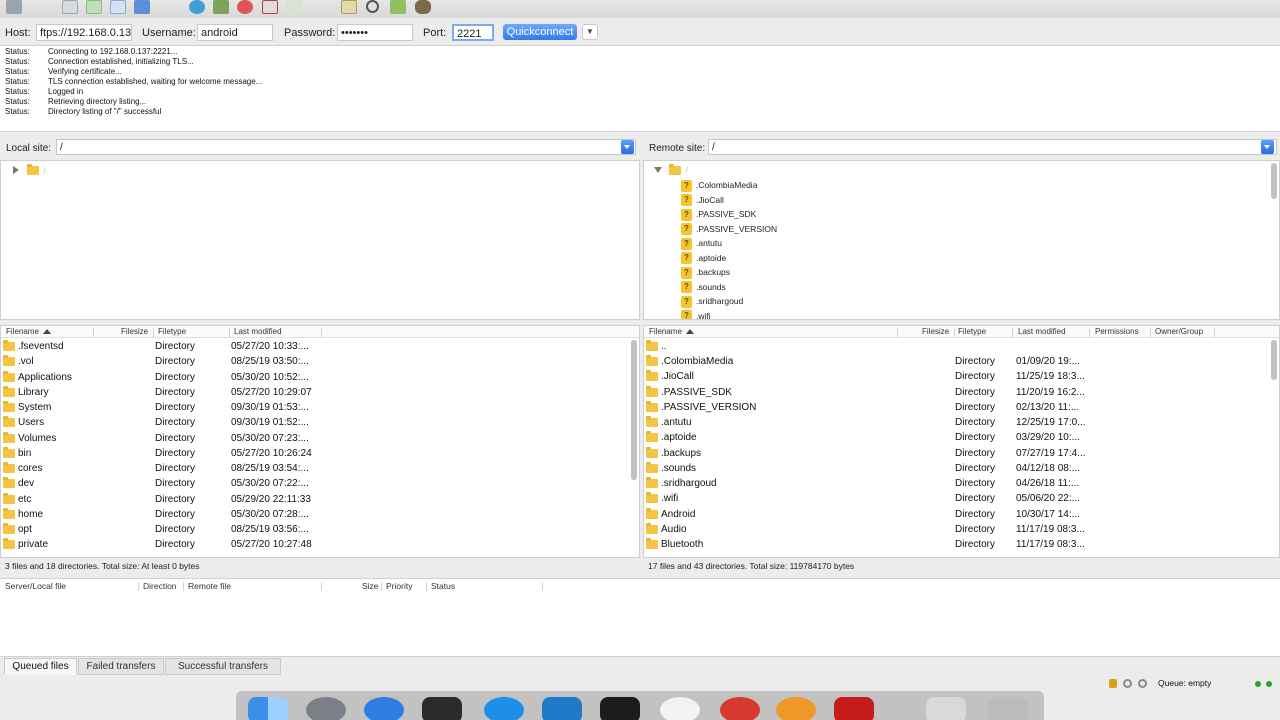 This screenshot has height=720, width=1280. Describe the element at coordinates (349, 7) in the screenshot. I see `directory-compare-icon` at that location.